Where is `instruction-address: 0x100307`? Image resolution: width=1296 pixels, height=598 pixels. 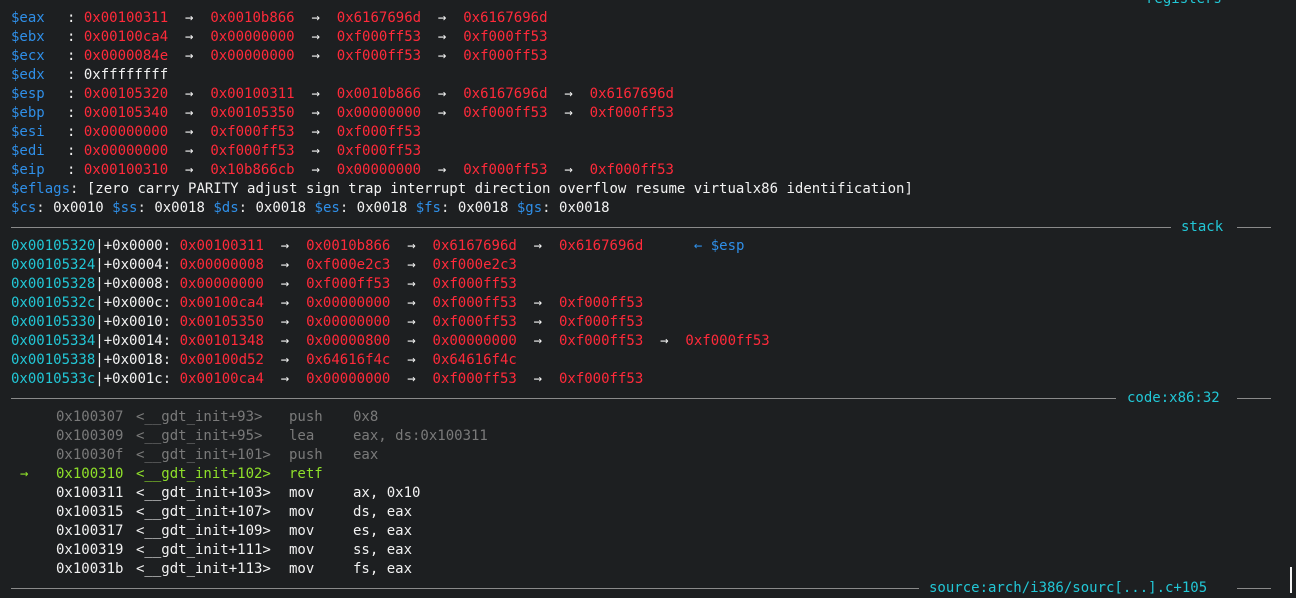 instruction-address: 0x100307 is located at coordinates (90, 417).